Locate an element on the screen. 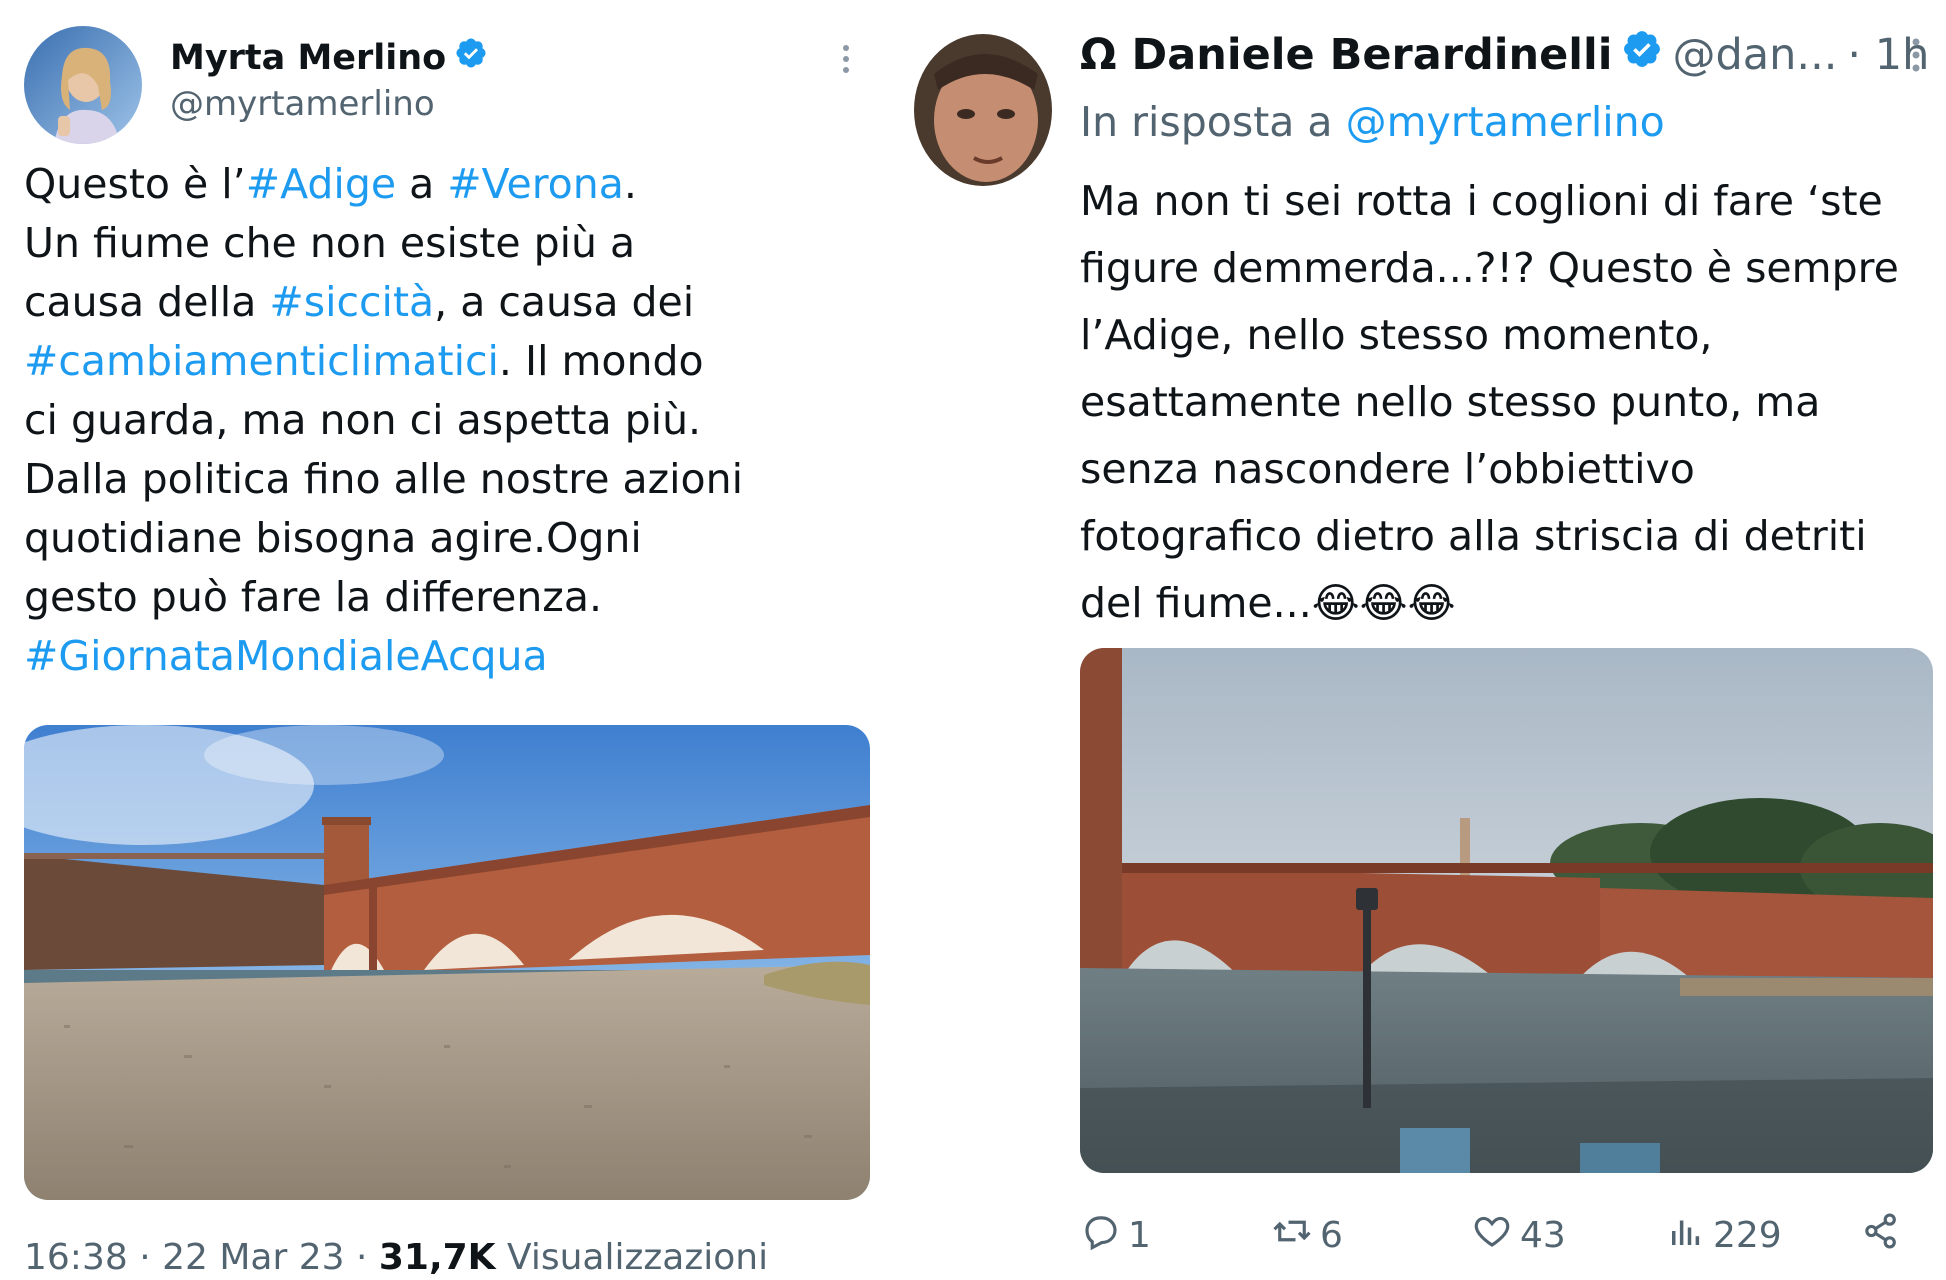 The image size is (1946, 1280). tweet-text-line: Un fiume che non esiste più a is located at coordinates (383, 243).